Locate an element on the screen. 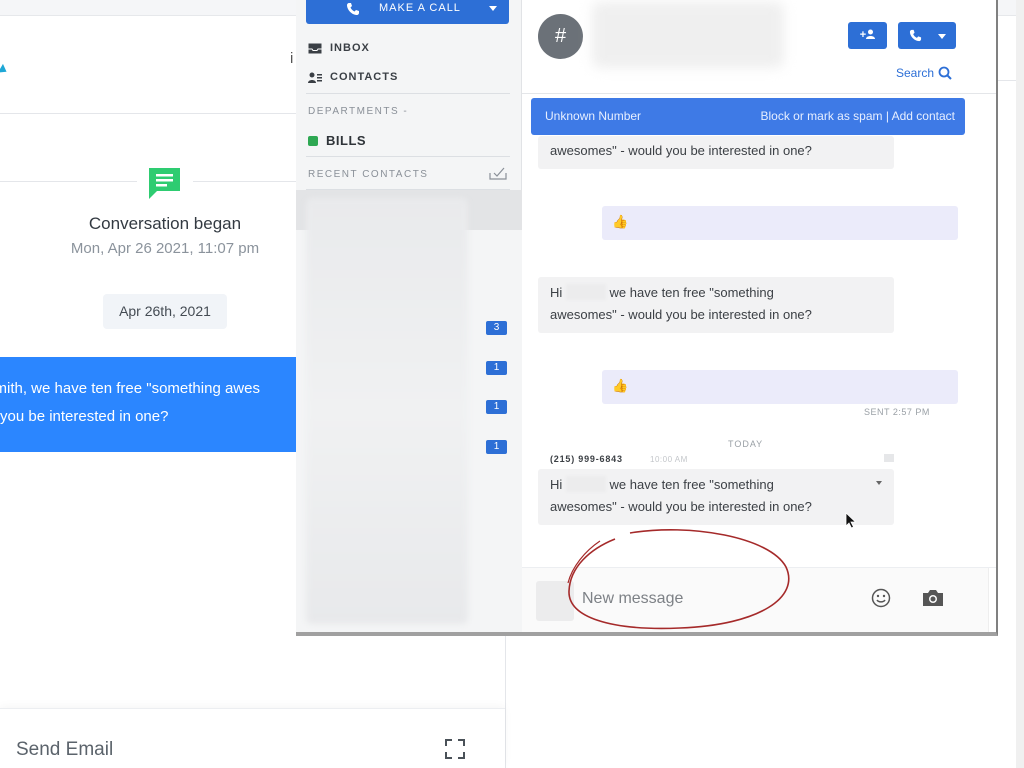  send-email-panel: Send Email is located at coordinates (252, 738).